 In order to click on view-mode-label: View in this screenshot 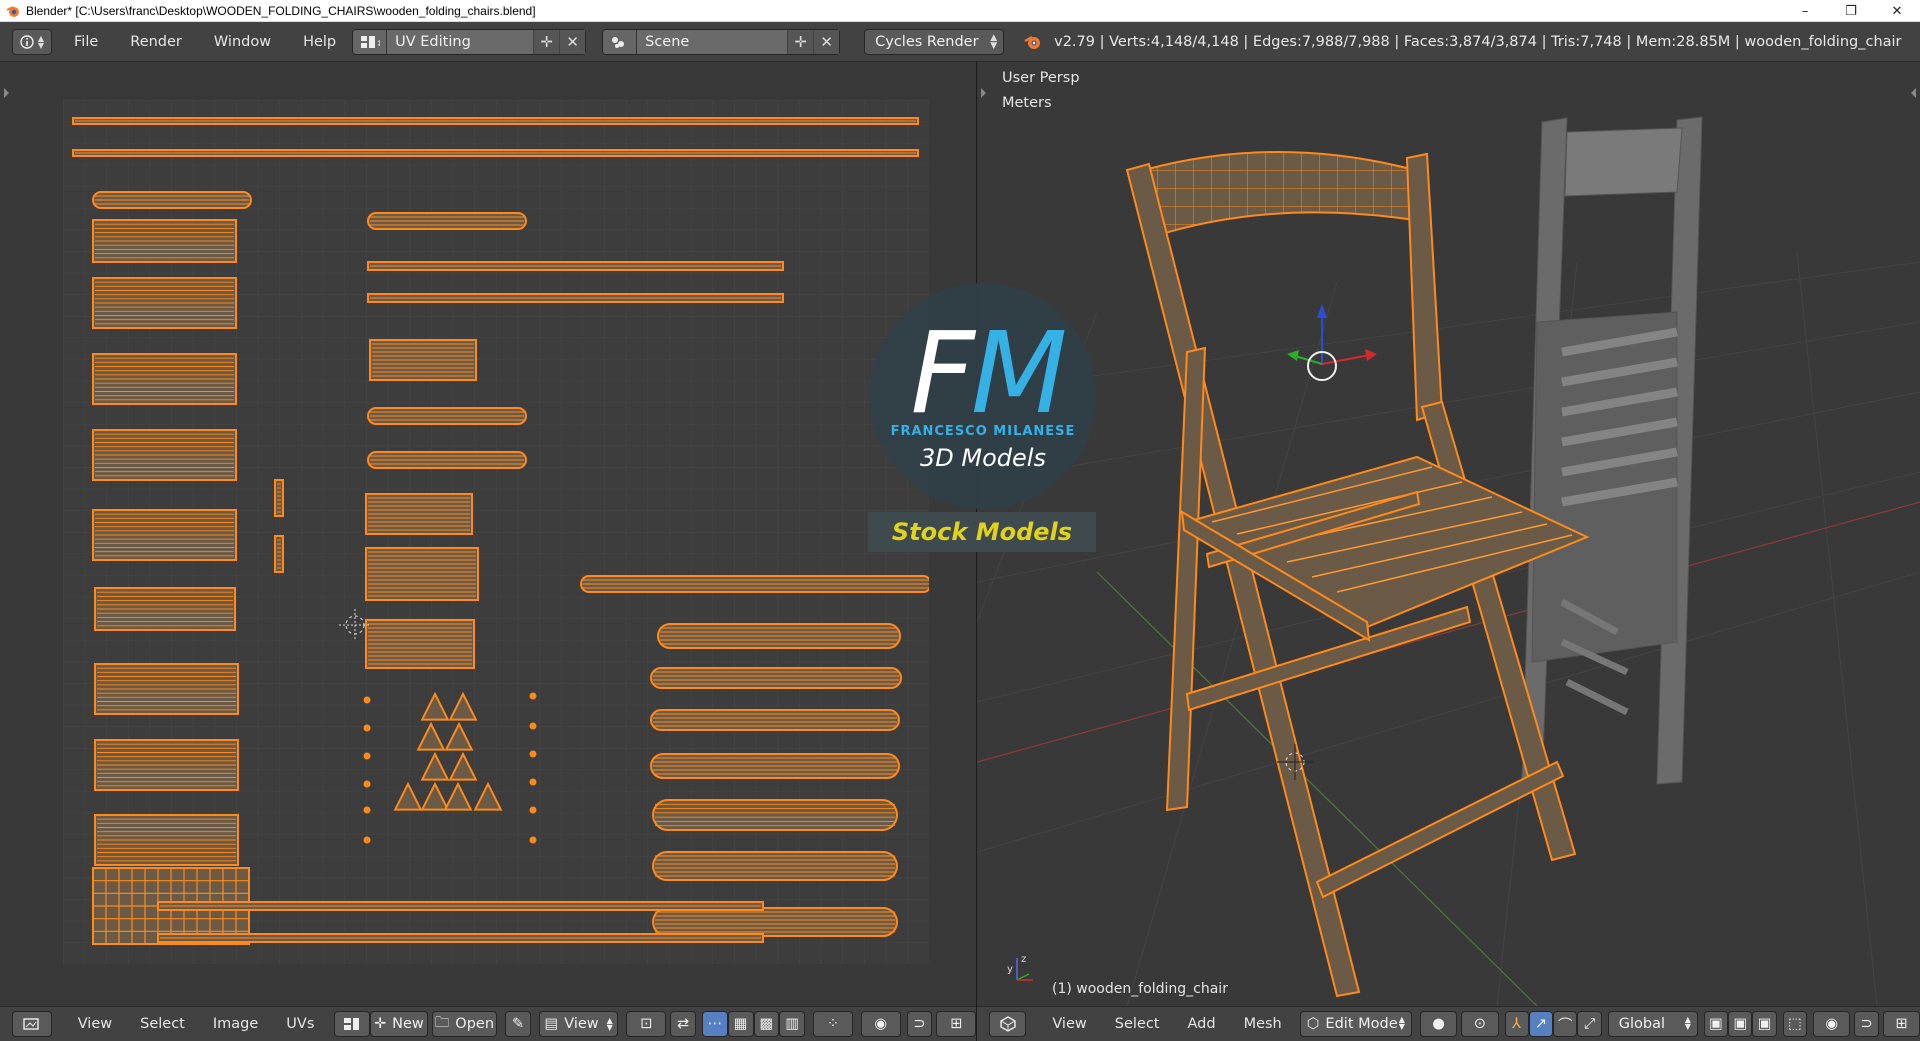, I will do `click(581, 1024)`.